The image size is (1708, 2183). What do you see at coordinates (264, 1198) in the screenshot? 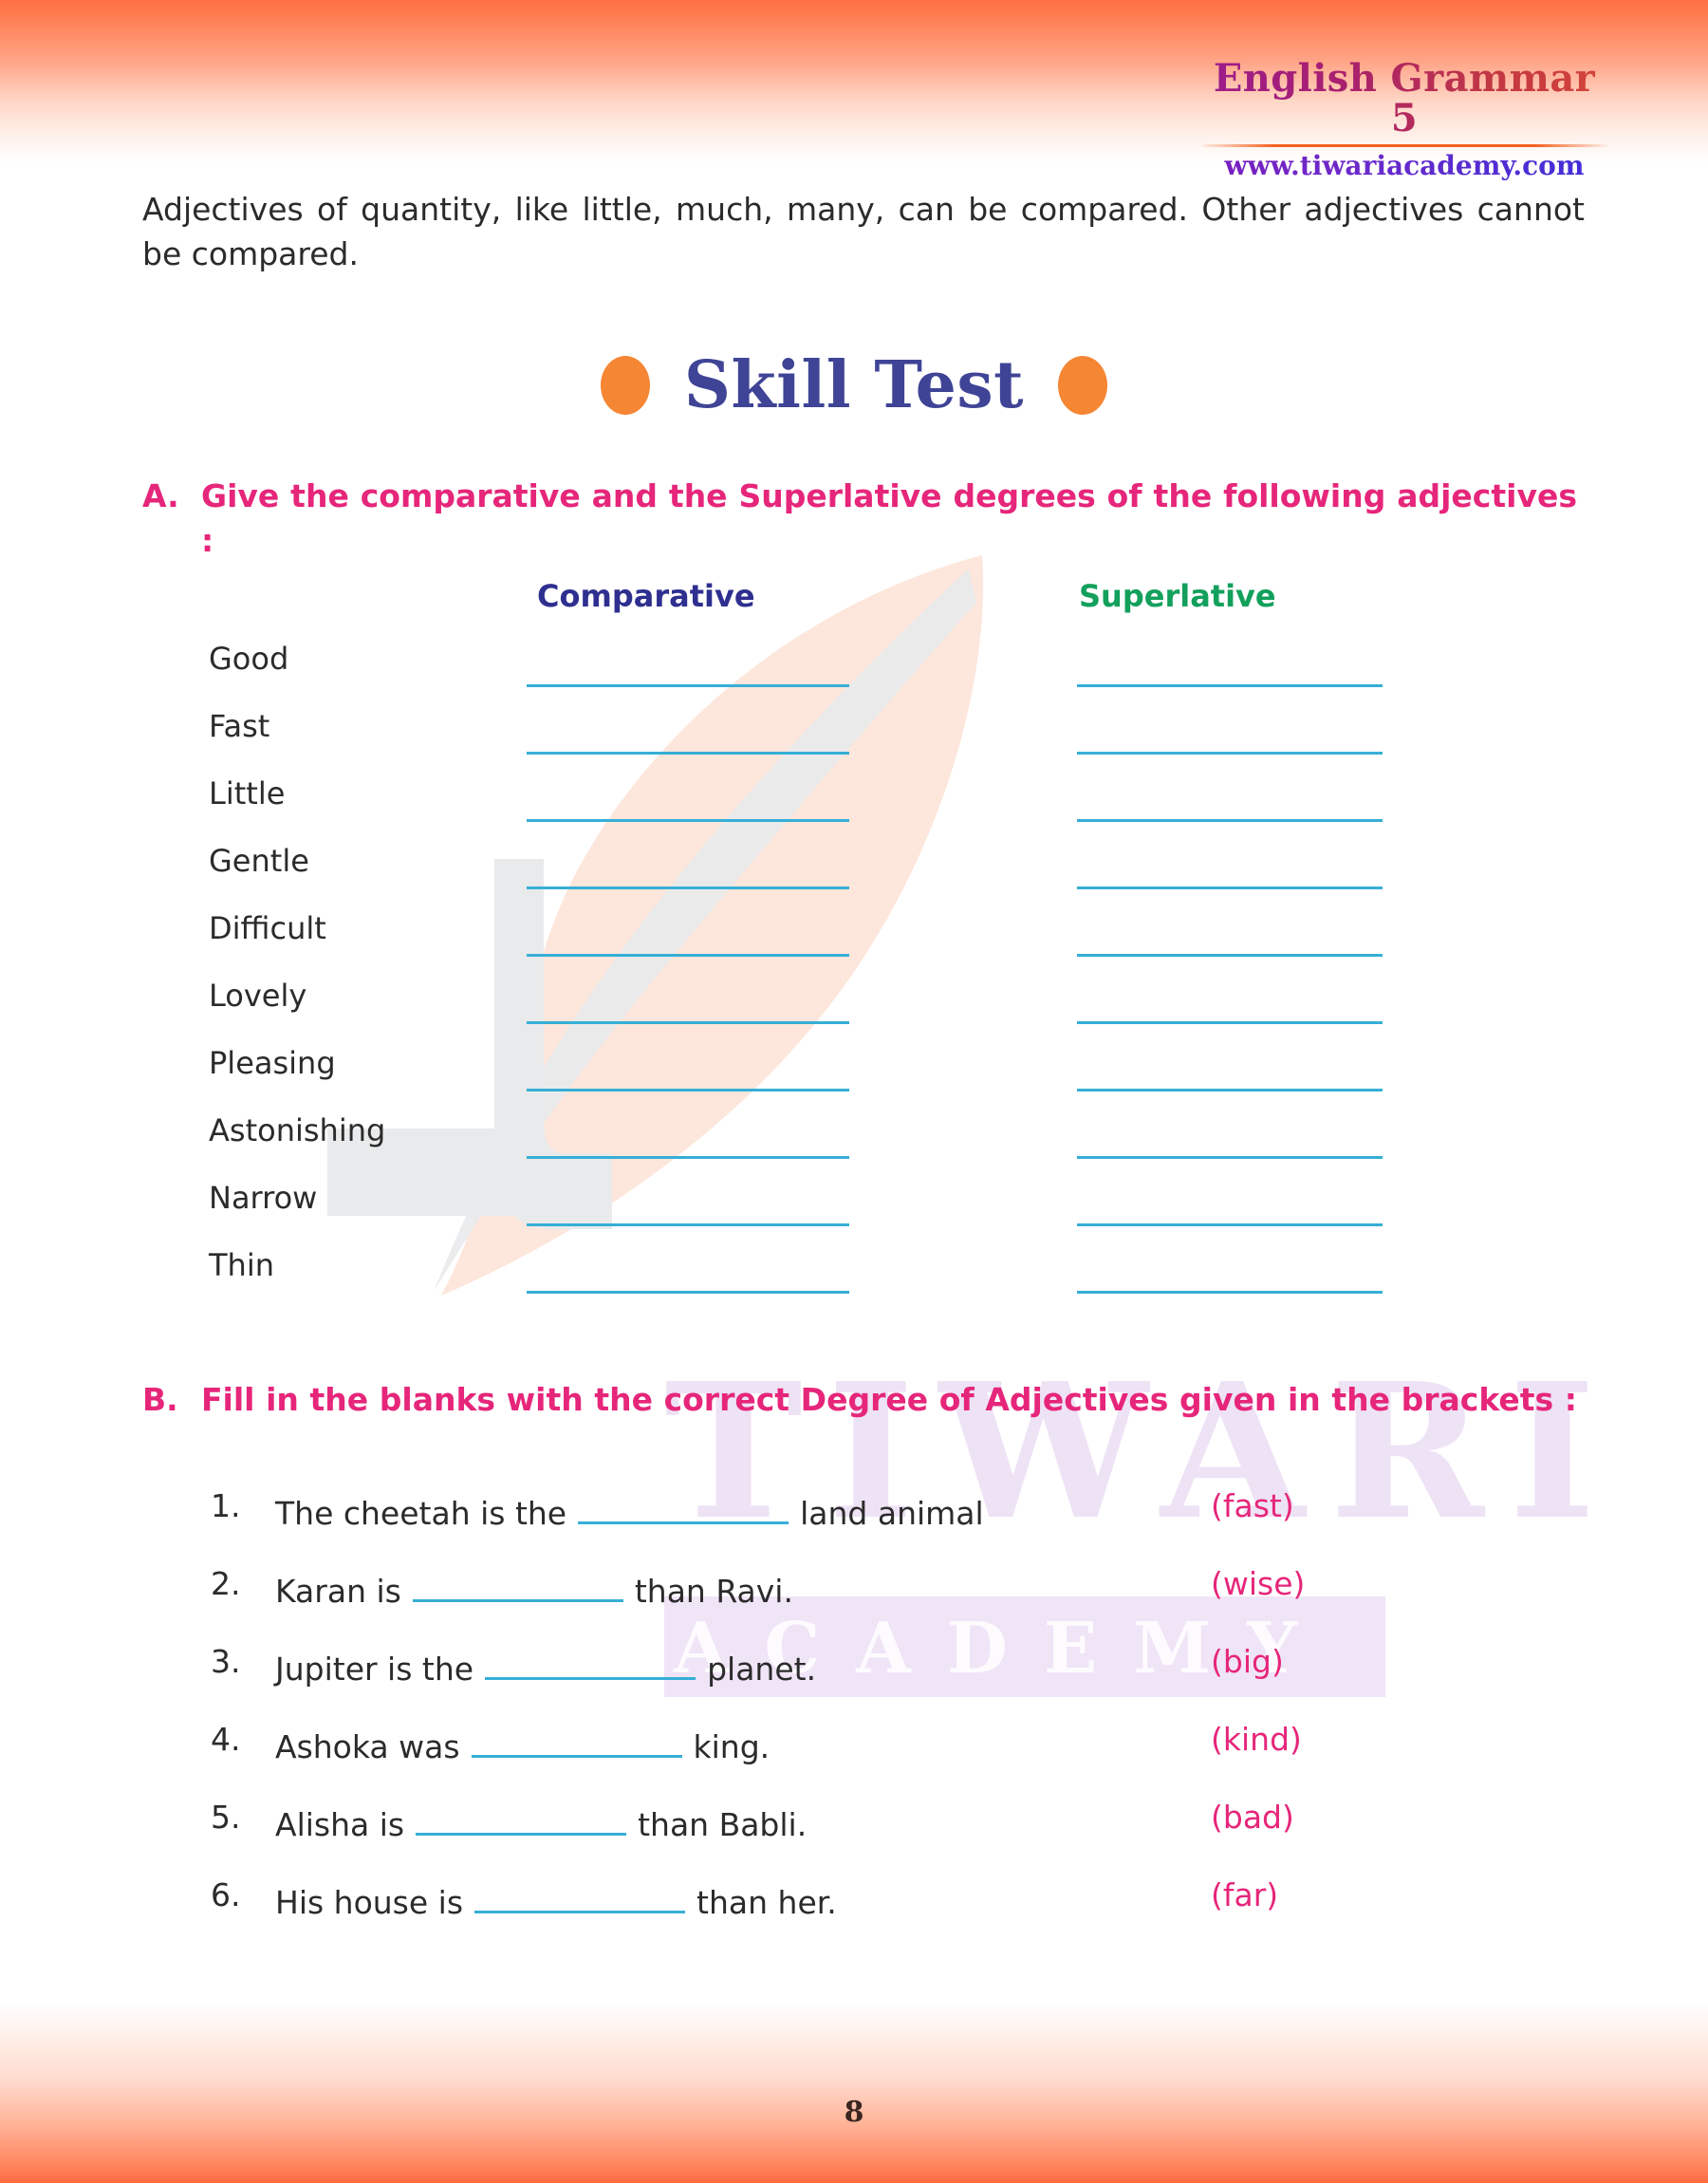
I see `adjective-label: Narrow` at bounding box center [264, 1198].